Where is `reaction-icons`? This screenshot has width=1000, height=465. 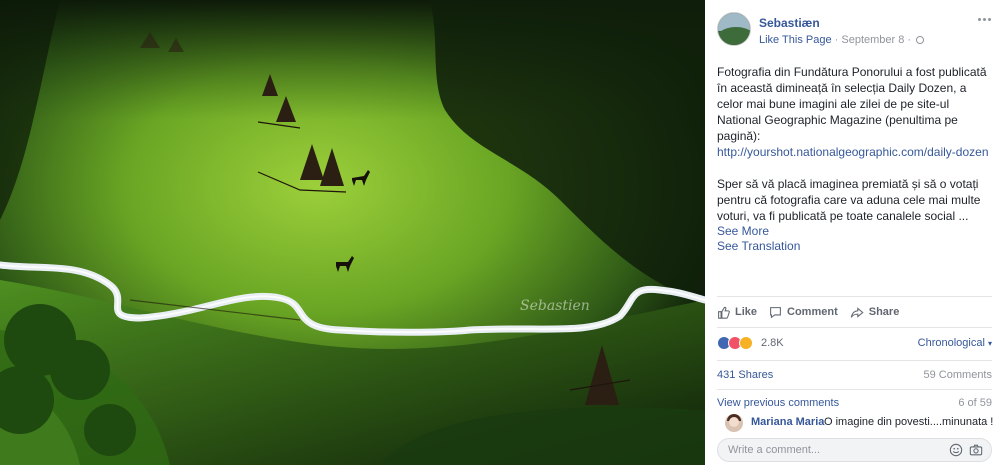 reaction-icons is located at coordinates (735, 343).